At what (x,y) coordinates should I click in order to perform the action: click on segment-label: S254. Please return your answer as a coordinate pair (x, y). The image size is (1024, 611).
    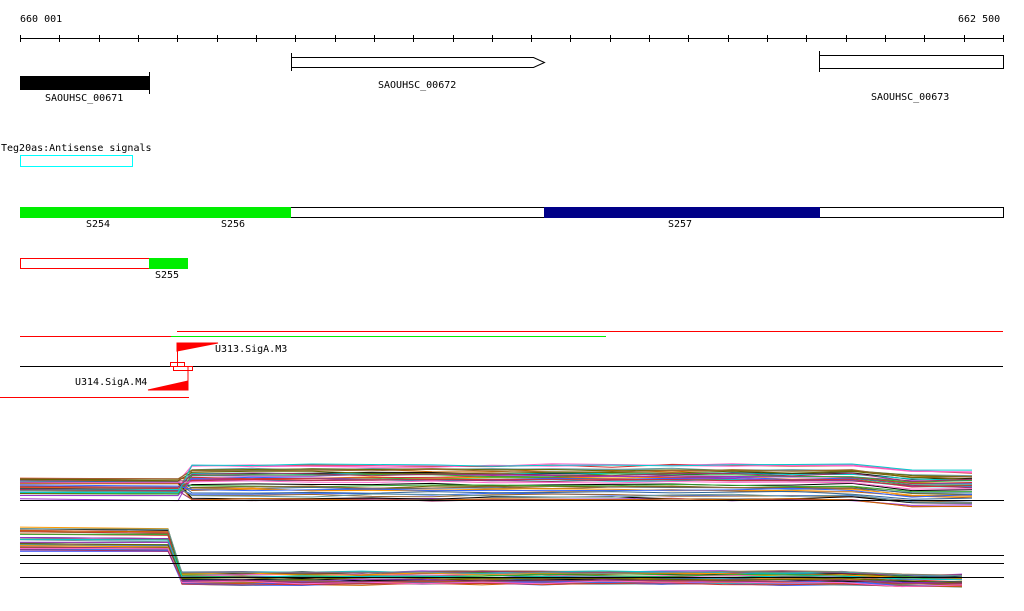
    Looking at the image, I should click on (98, 224).